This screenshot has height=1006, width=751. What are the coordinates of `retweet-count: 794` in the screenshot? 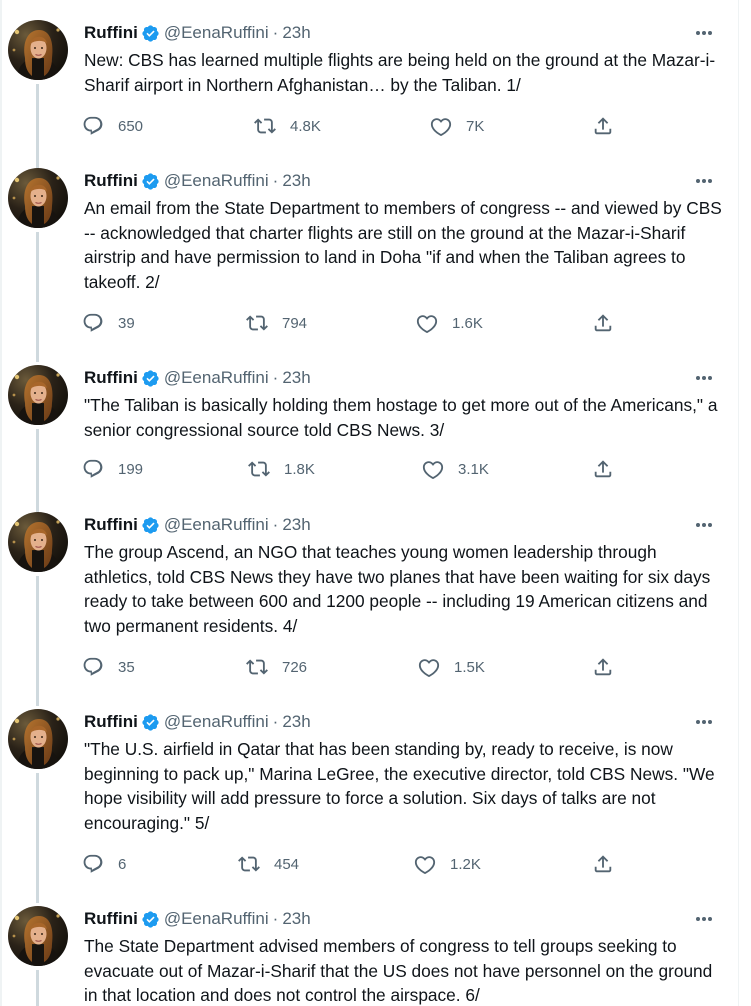 It's located at (295, 323).